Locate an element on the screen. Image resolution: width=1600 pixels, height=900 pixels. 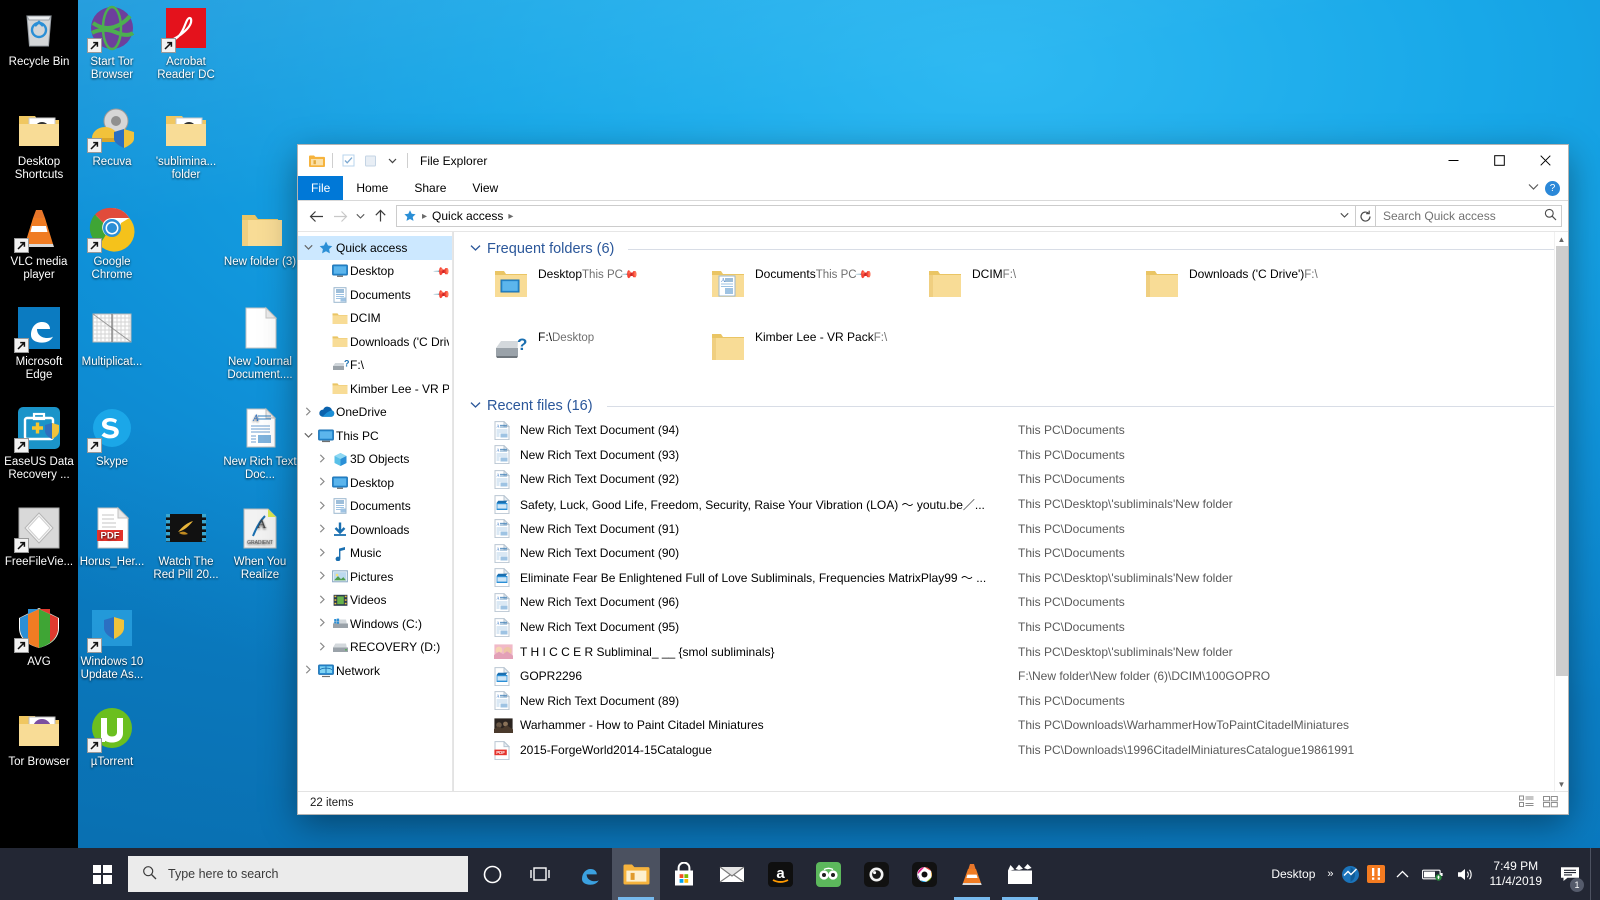
search-icon is located at coordinates (1550, 216).